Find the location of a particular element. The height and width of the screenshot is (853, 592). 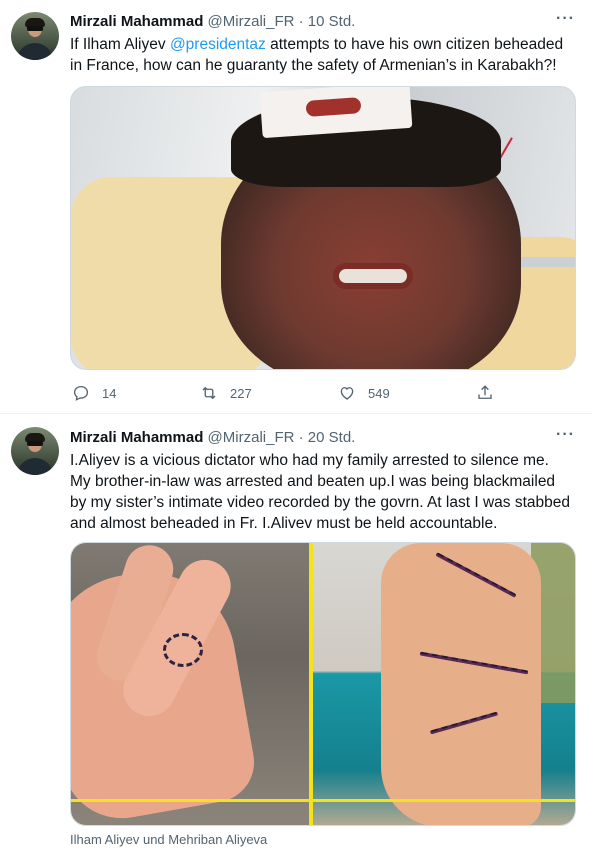

media-caption: Ilham Aliyev und Mehriban Aliyeva is located at coordinates (168, 839).